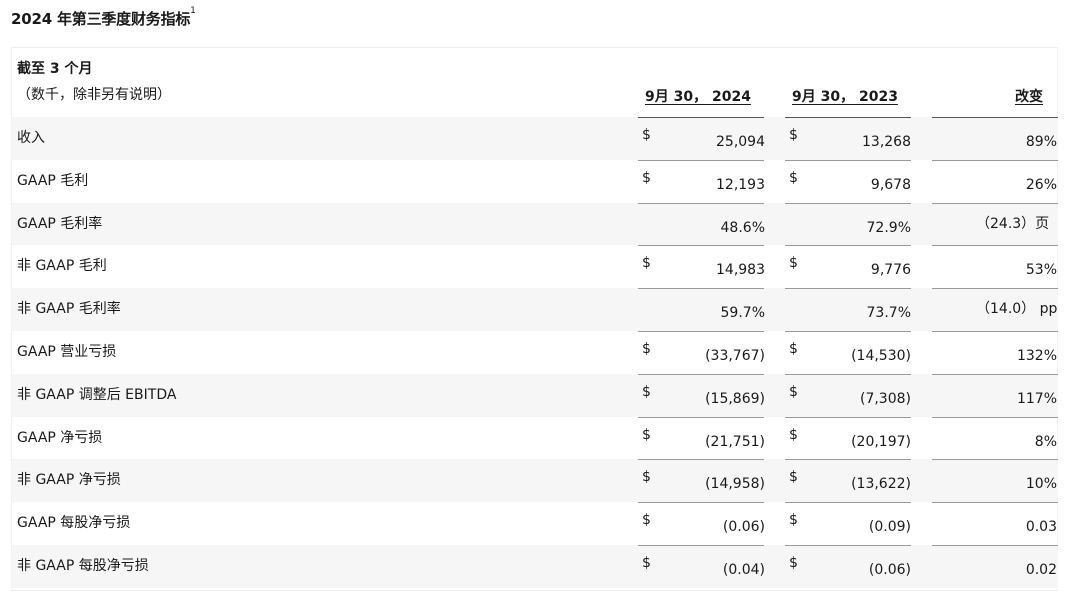 The height and width of the screenshot is (598, 1080). Describe the element at coordinates (60, 223) in the screenshot. I see `row-label: GAAP 毛利率` at that location.